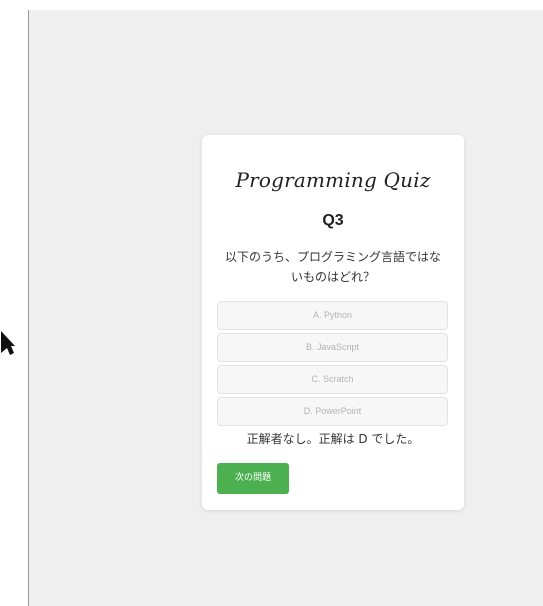 This screenshot has width=543, height=606. What do you see at coordinates (332, 379) in the screenshot?
I see `option-c-button: C. Scratch` at bounding box center [332, 379].